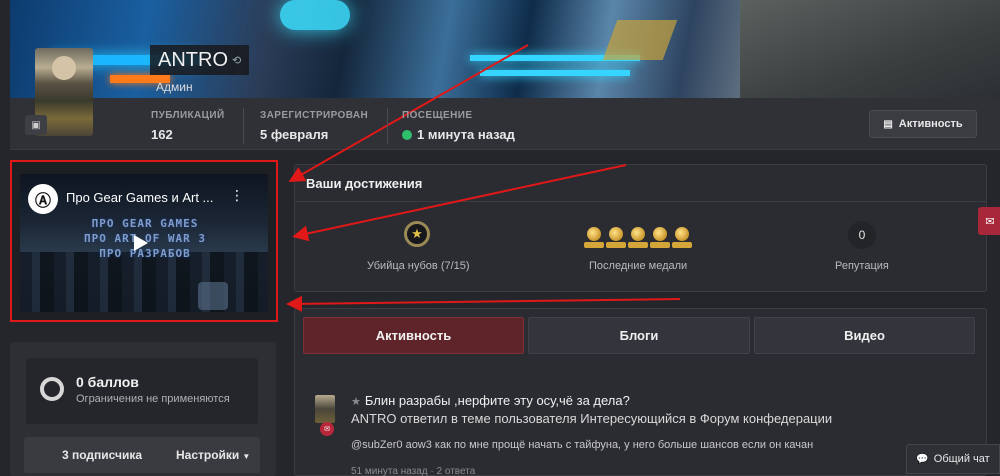  I want to click on change-cover-button: ▣, so click(36, 125).